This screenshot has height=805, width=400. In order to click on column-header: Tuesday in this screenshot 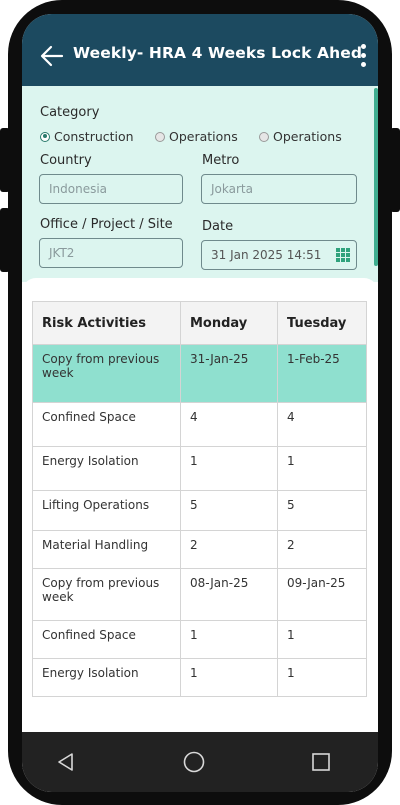, I will do `click(322, 323)`.